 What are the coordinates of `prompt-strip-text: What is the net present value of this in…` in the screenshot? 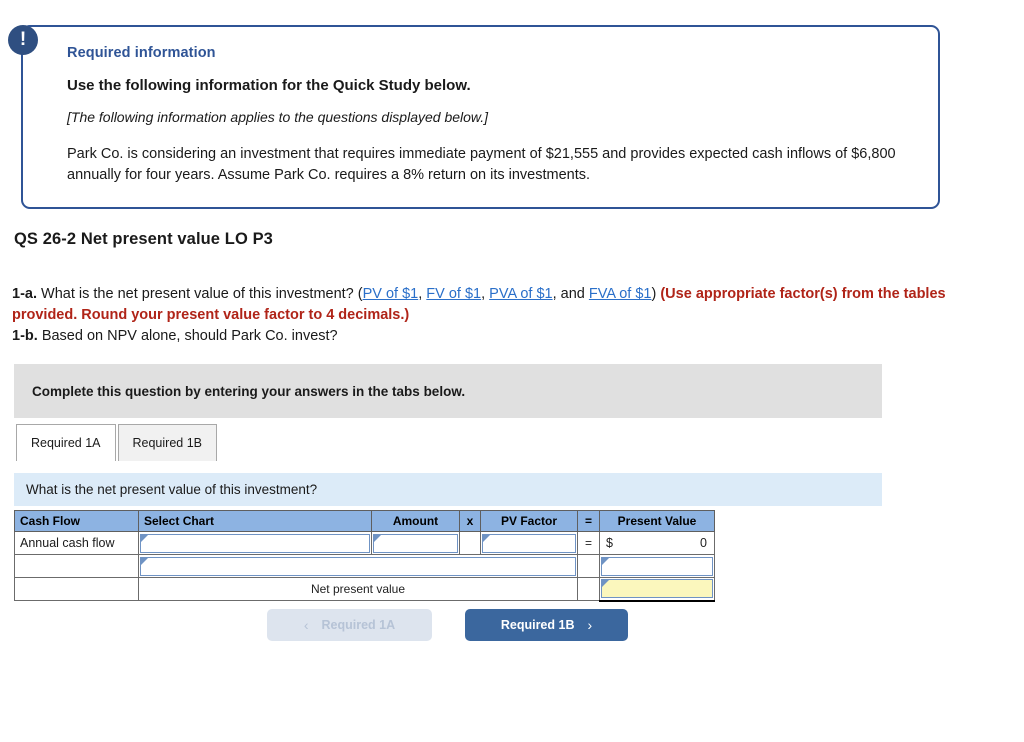 It's located at (172, 489).